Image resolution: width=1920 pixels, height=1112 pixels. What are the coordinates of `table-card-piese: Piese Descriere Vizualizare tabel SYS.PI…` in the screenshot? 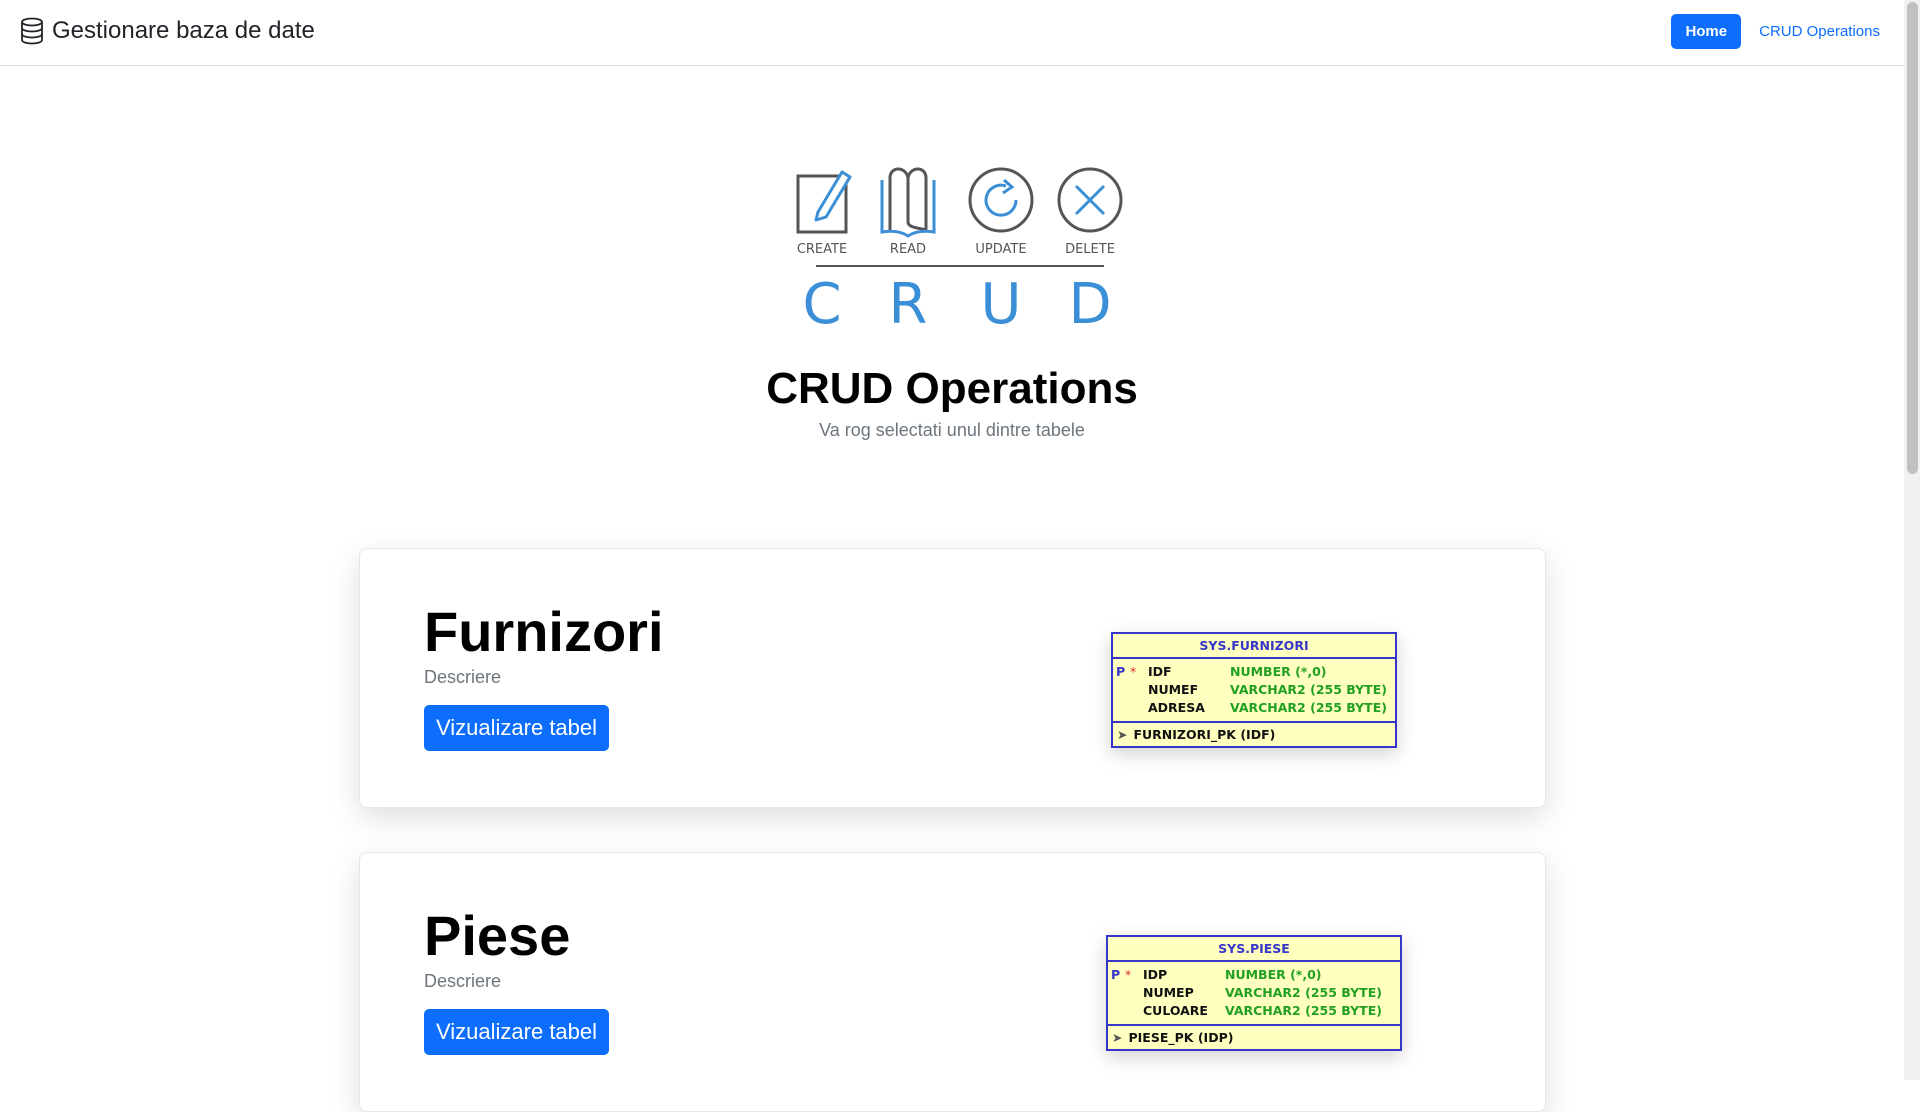 It's located at (952, 982).